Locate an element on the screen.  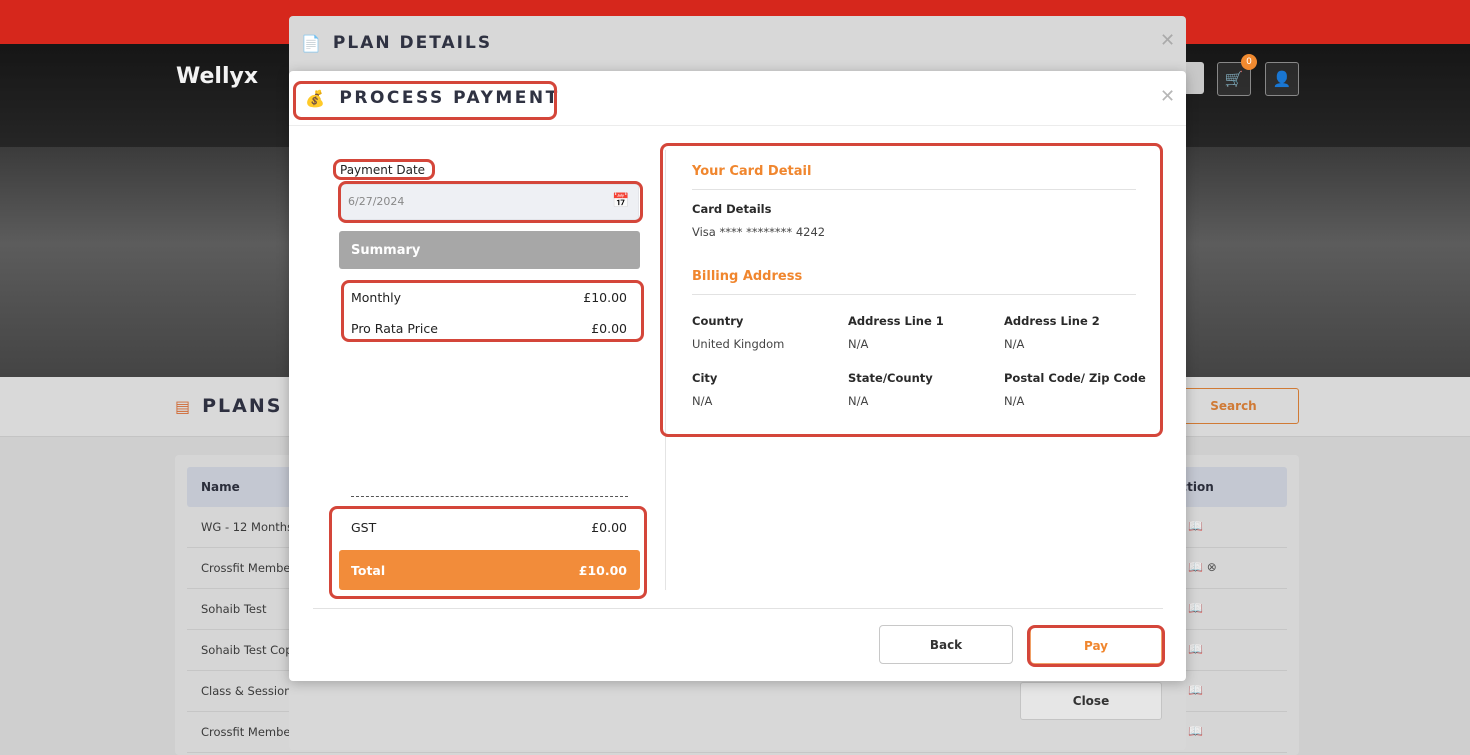
pay-button: Pay is located at coordinates (1096, 645).